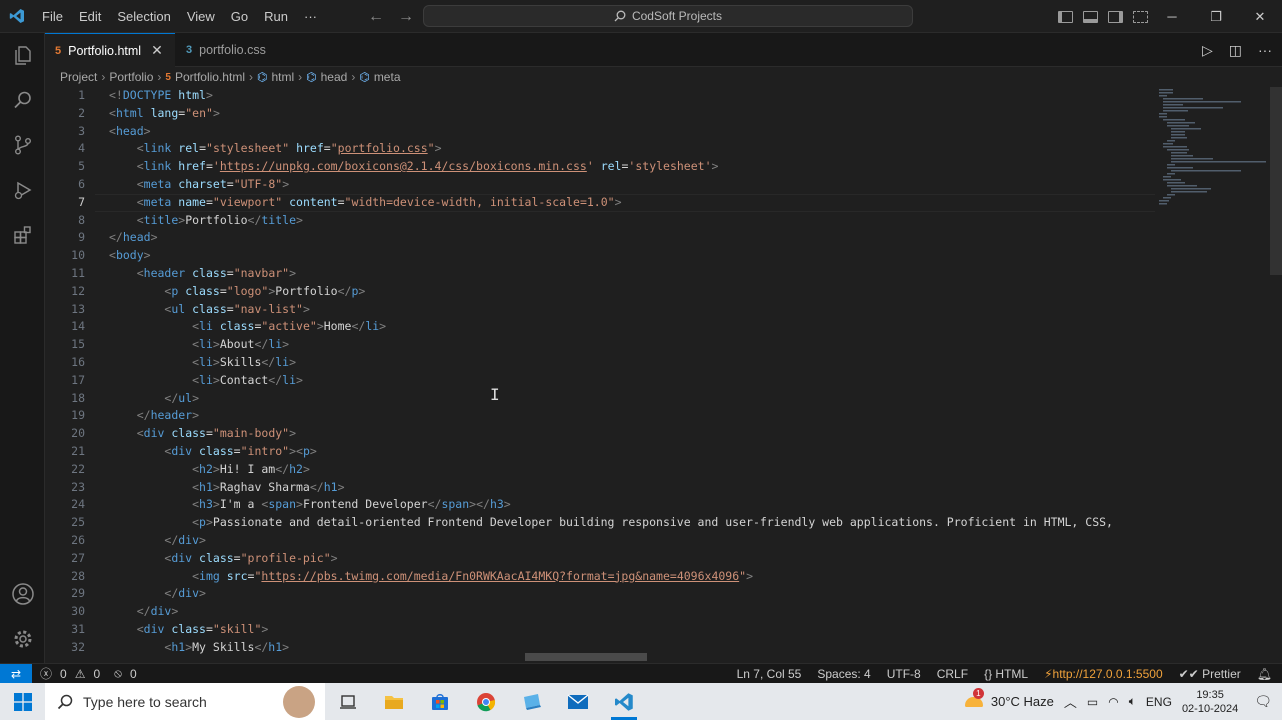 This screenshot has width=1282, height=720. Describe the element at coordinates (226, 488) in the screenshot. I see `code-line: <h1>Raghav Sharma</h1>` at that location.